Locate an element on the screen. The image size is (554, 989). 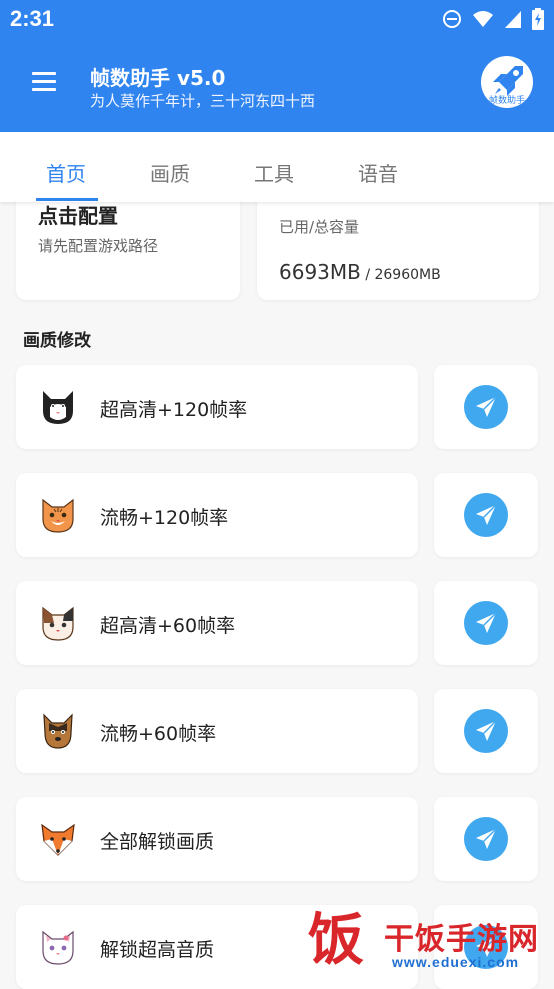
option-card: 流畅+60帧率 is located at coordinates (217, 731).